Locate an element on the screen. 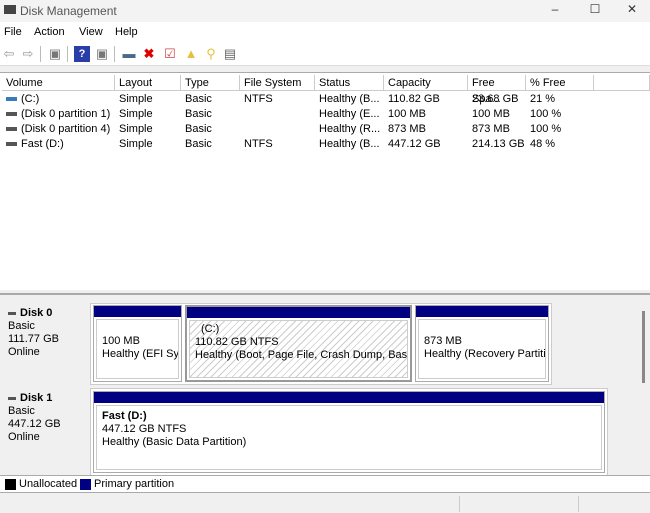 Image resolution: width=650 pixels, height=513 pixels. cell-text: 21 % is located at coordinates (543, 99).